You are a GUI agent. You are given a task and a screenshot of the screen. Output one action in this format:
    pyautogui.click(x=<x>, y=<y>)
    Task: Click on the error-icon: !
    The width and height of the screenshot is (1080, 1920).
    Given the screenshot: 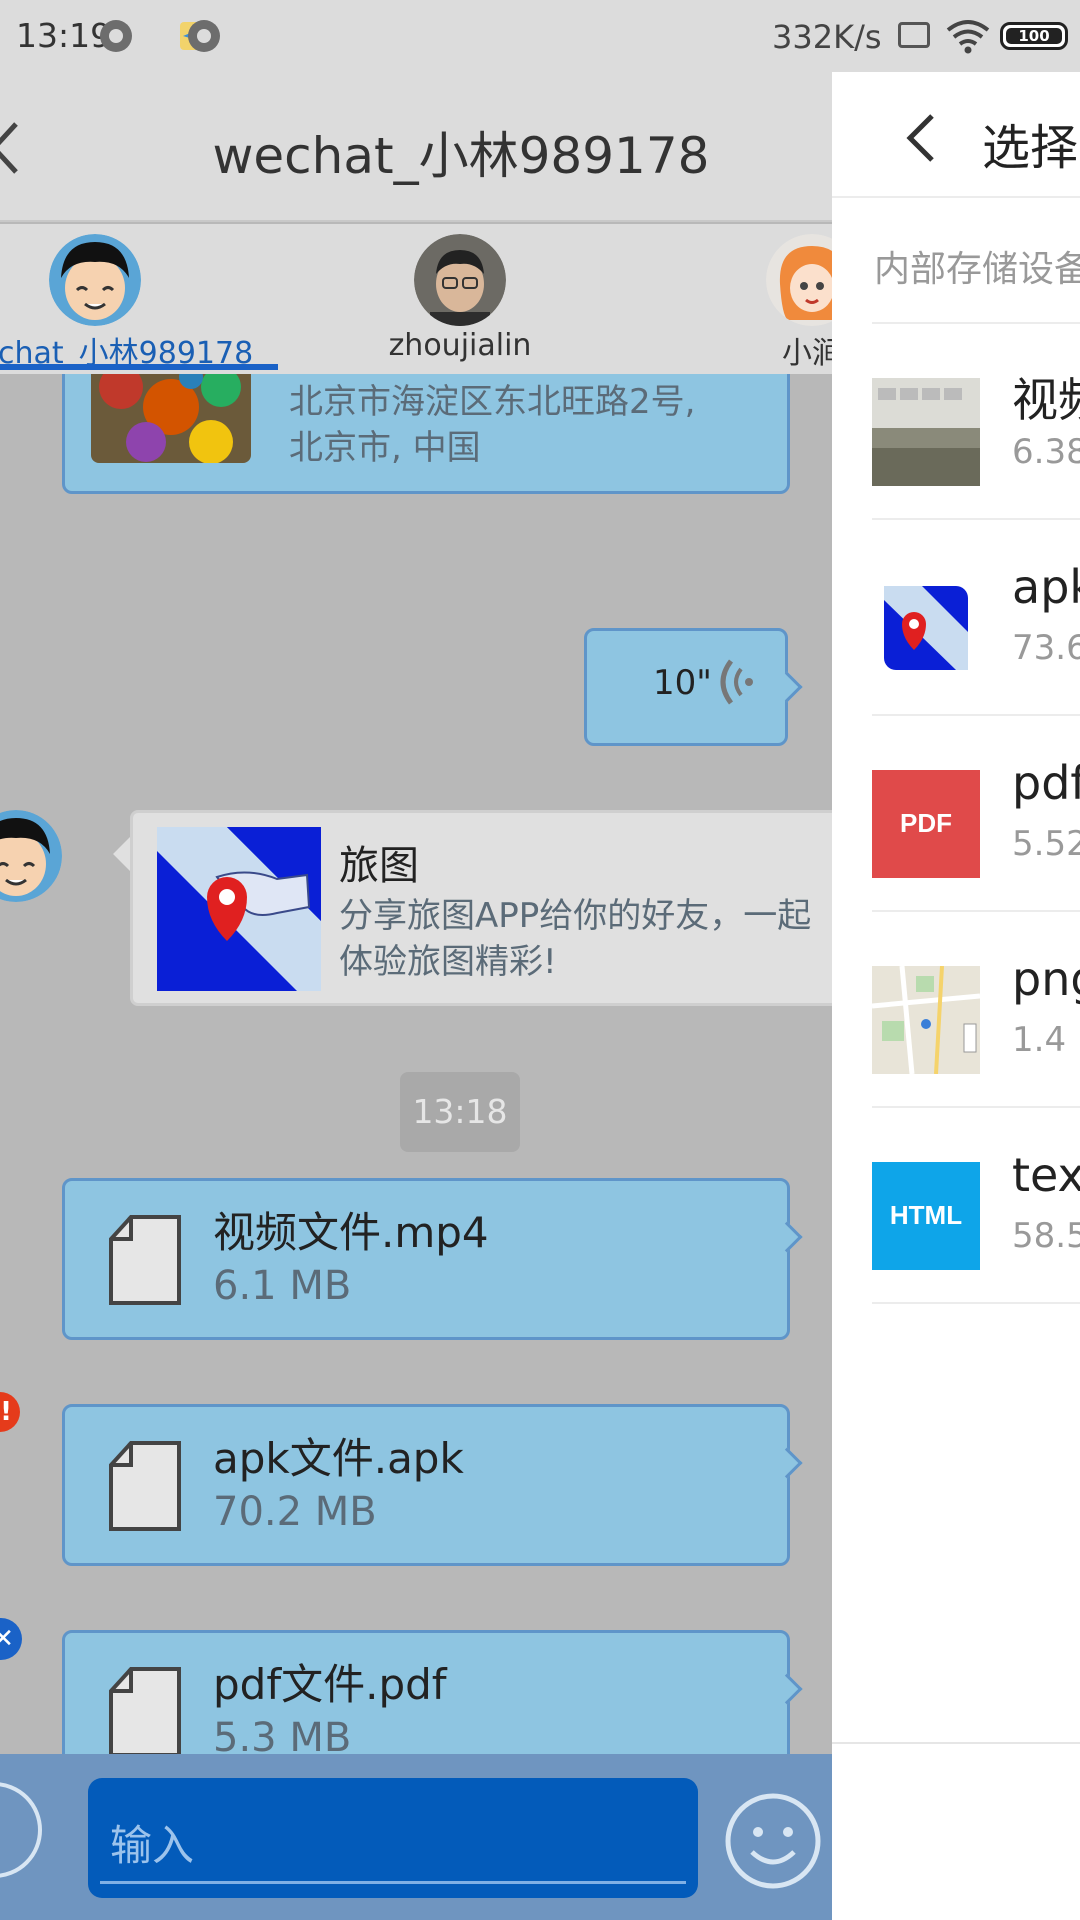 What is the action you would take?
    pyautogui.click(x=10, y=1412)
    